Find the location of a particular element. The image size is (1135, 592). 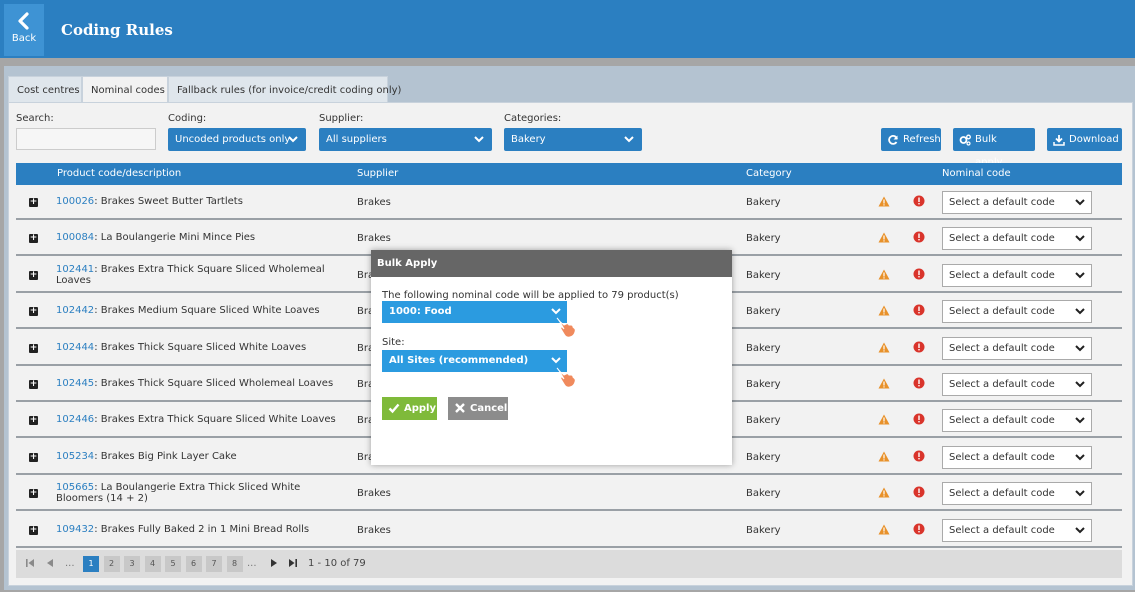

product-cell: 105234: Brakes Big Pink Layer Cake is located at coordinates (146, 456).